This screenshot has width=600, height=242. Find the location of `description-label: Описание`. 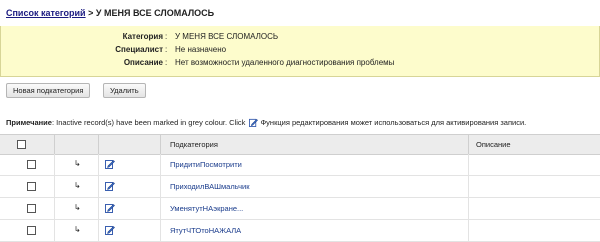

description-label: Описание is located at coordinates (143, 62).